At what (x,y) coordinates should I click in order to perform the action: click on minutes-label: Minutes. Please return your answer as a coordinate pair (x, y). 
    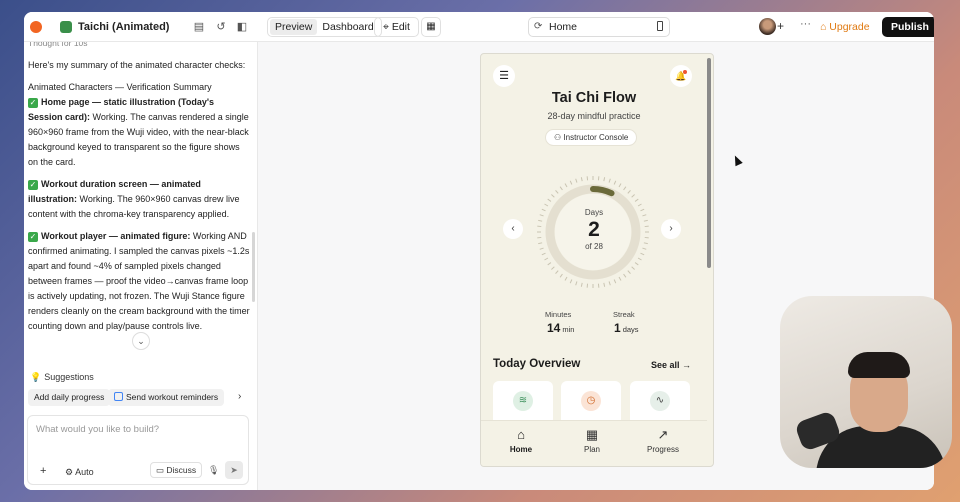
    Looking at the image, I should click on (558, 314).